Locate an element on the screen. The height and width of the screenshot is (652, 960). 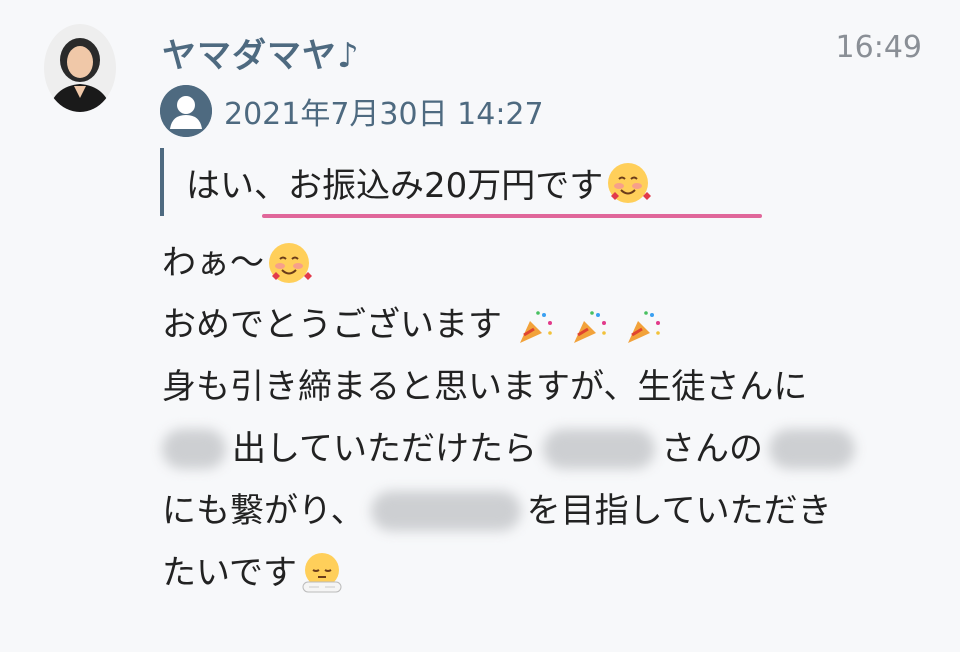
message-text: を目指していただき is located at coordinates (679, 511).